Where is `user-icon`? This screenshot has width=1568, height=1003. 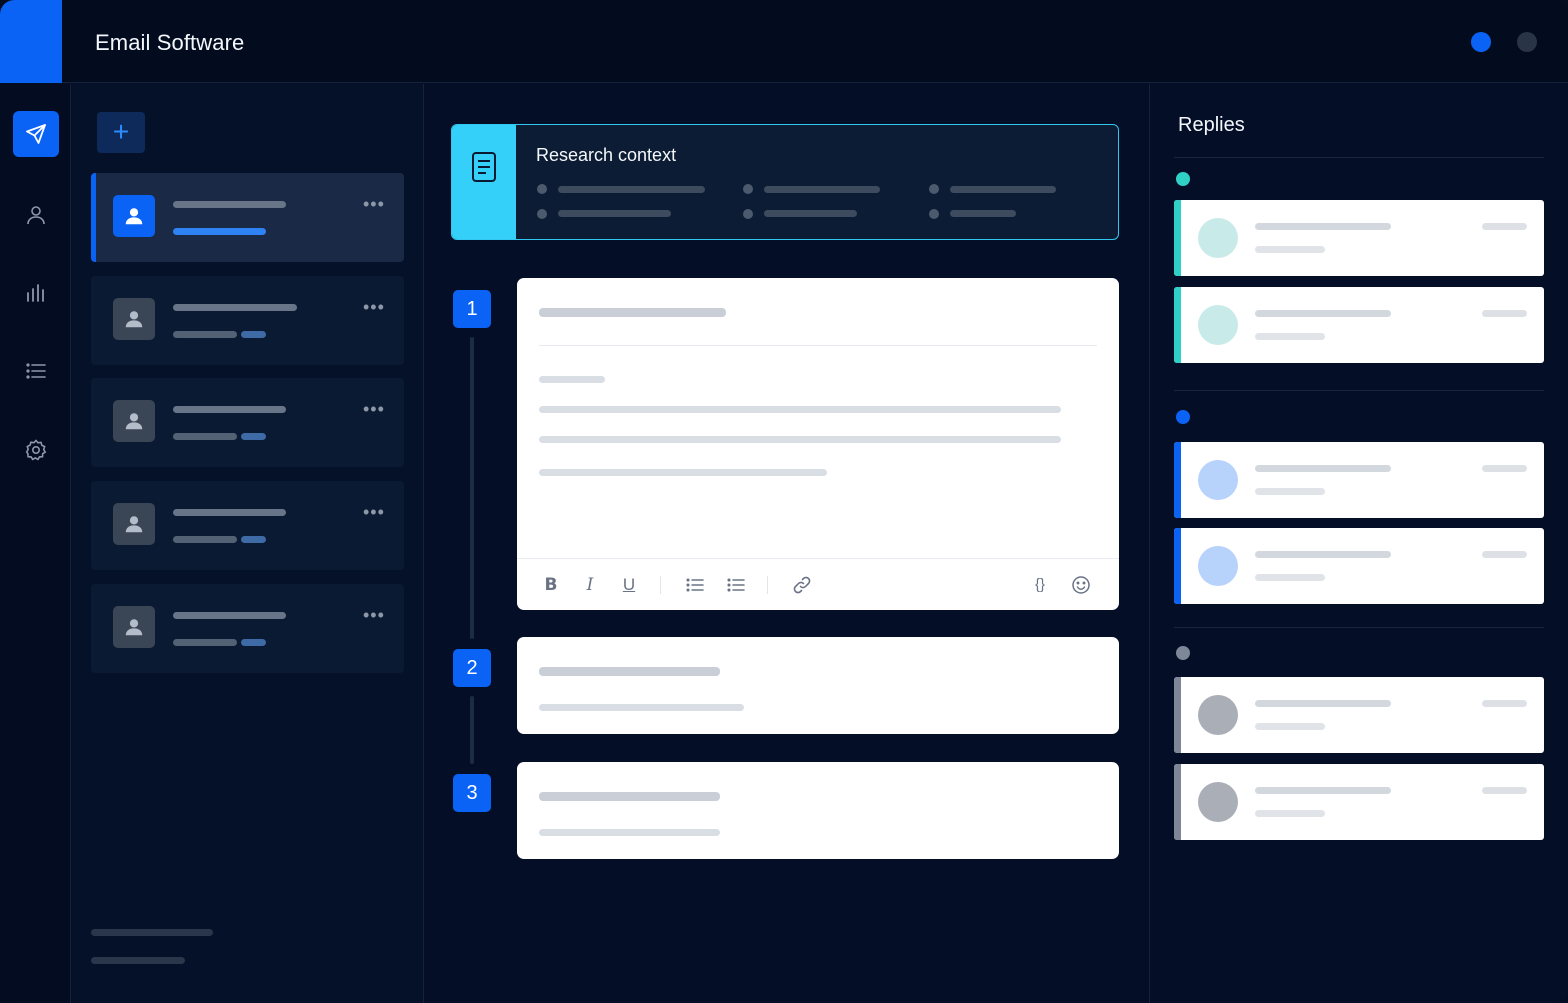
user-icon is located at coordinates (36, 215).